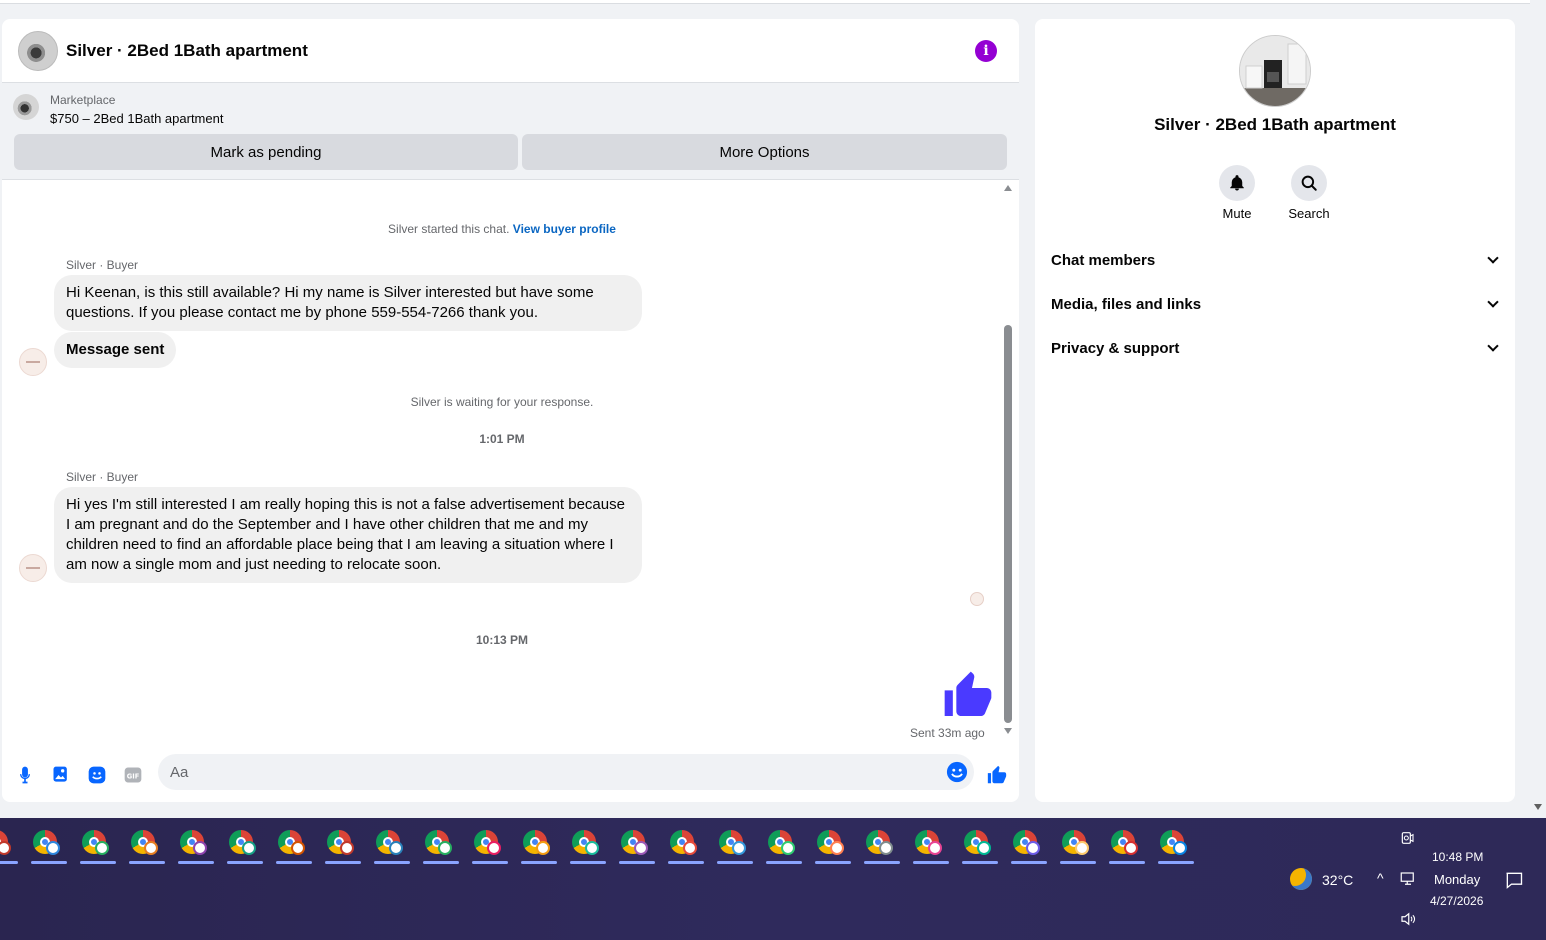 The width and height of the screenshot is (1546, 940). Describe the element at coordinates (26, 107) in the screenshot. I see `listing-thumbnail` at that location.